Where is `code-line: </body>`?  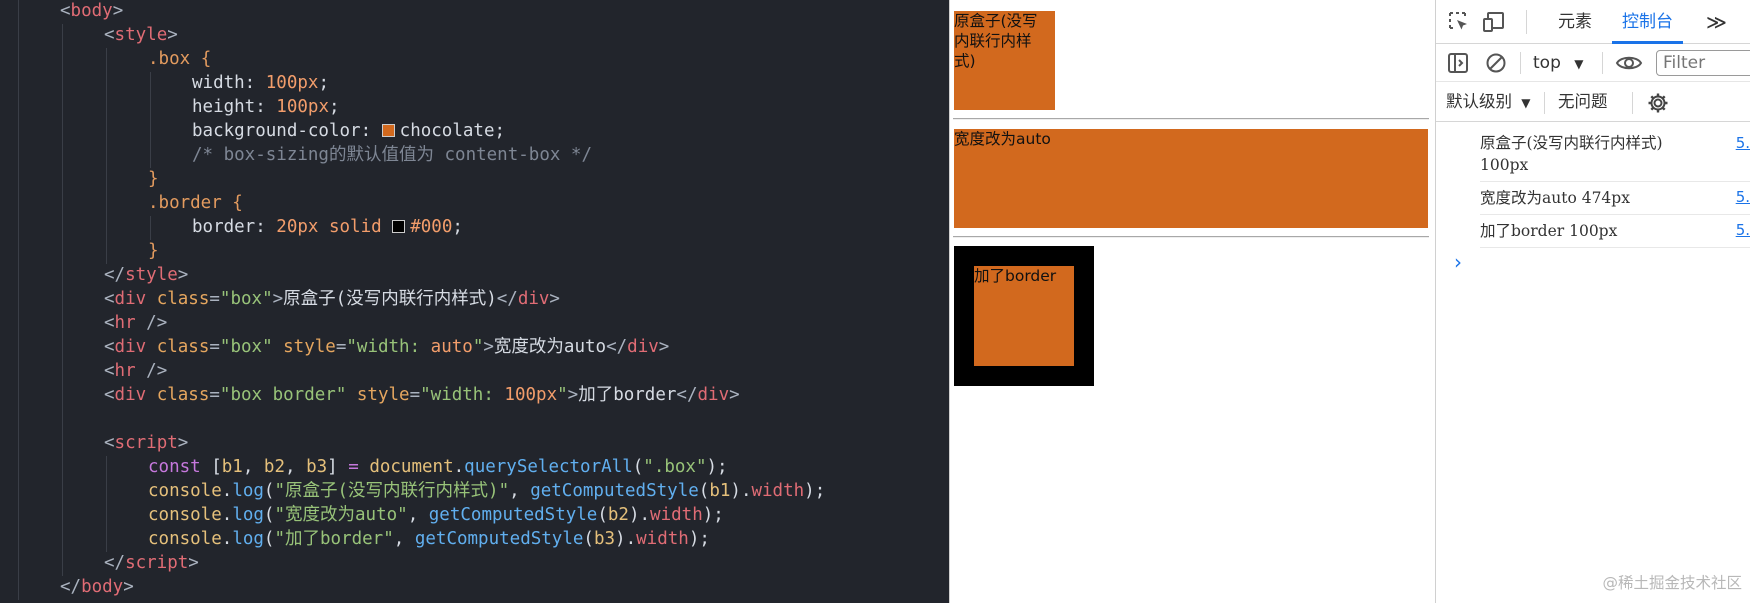 code-line: </body> is located at coordinates (97, 587).